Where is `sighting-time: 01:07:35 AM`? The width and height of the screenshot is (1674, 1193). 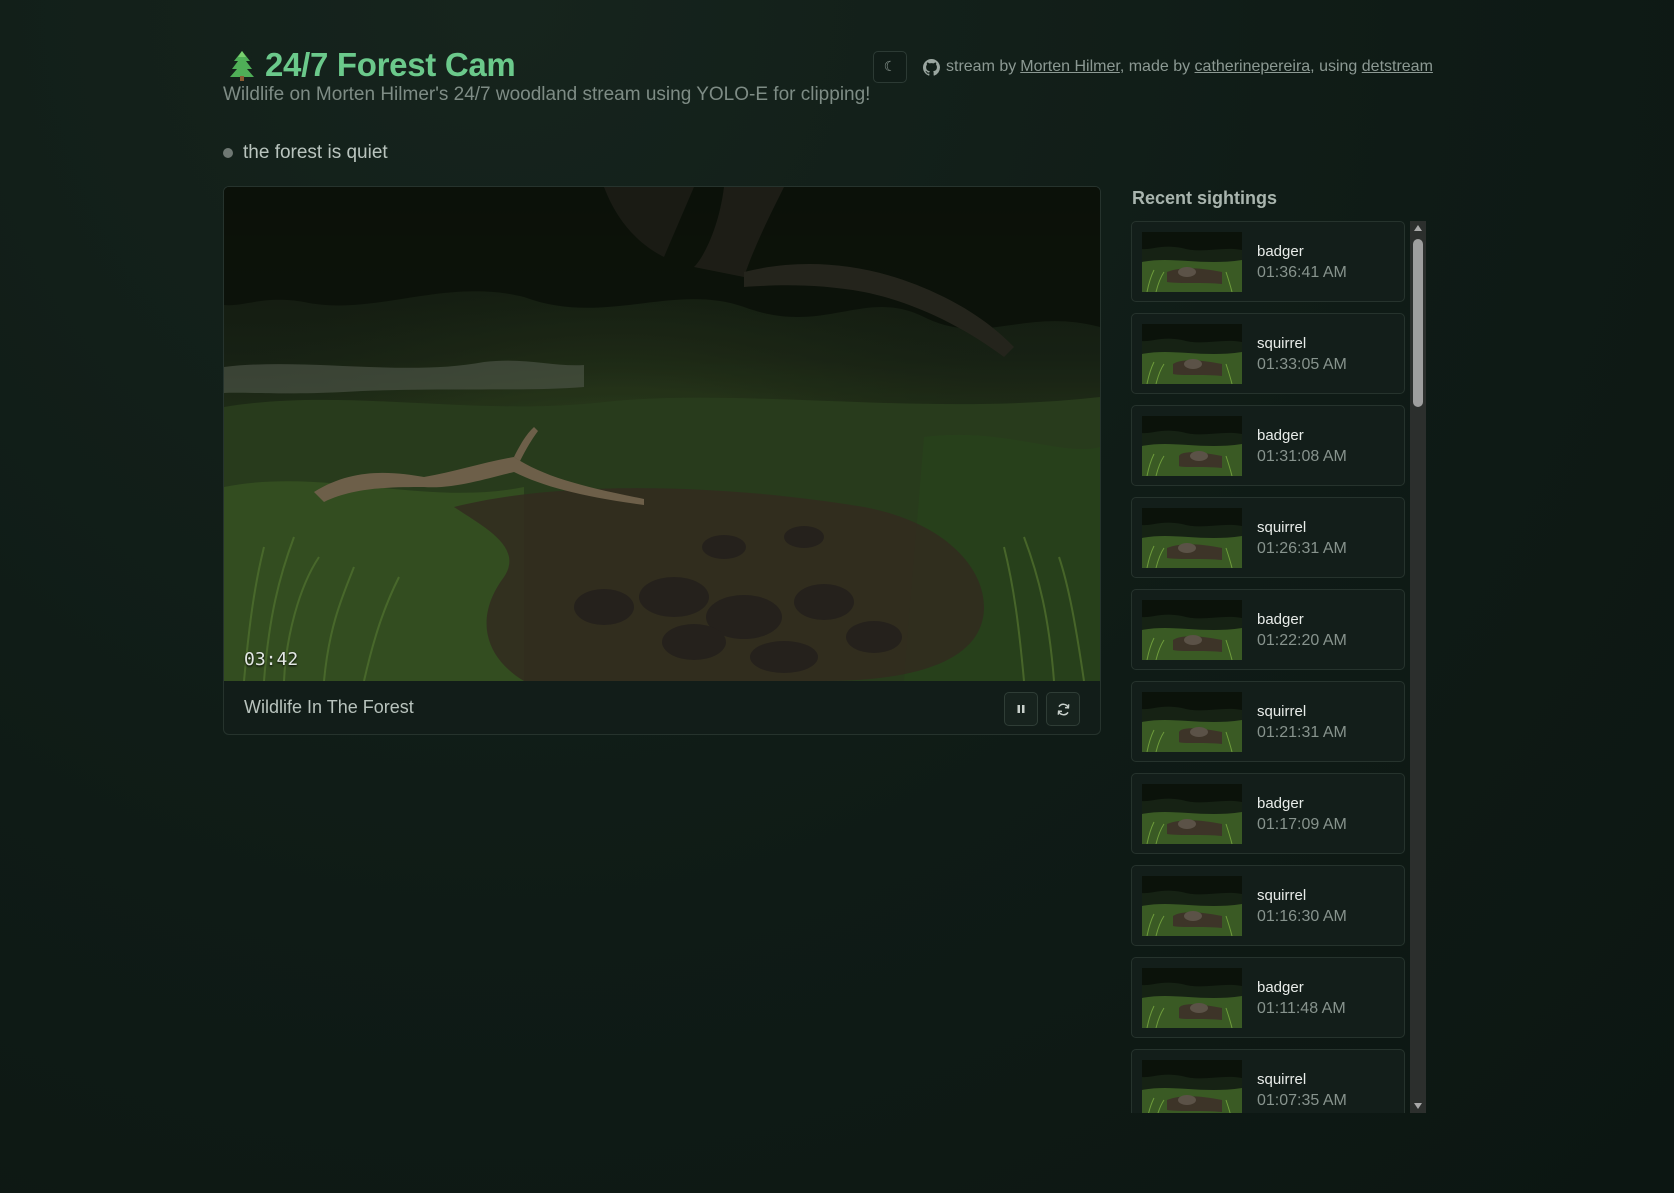
sighting-time: 01:07:35 AM is located at coordinates (1302, 1100).